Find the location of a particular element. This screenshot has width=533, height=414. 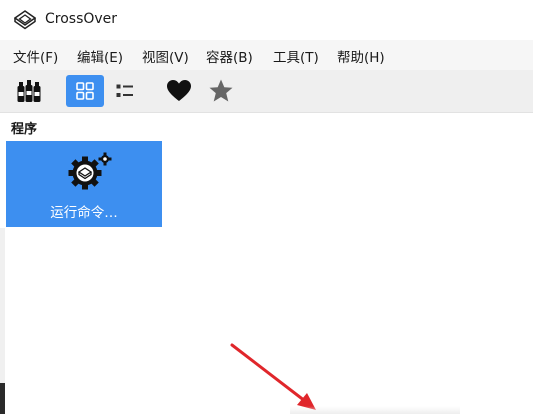

run-command-gear-icon is located at coordinates (90, 171).